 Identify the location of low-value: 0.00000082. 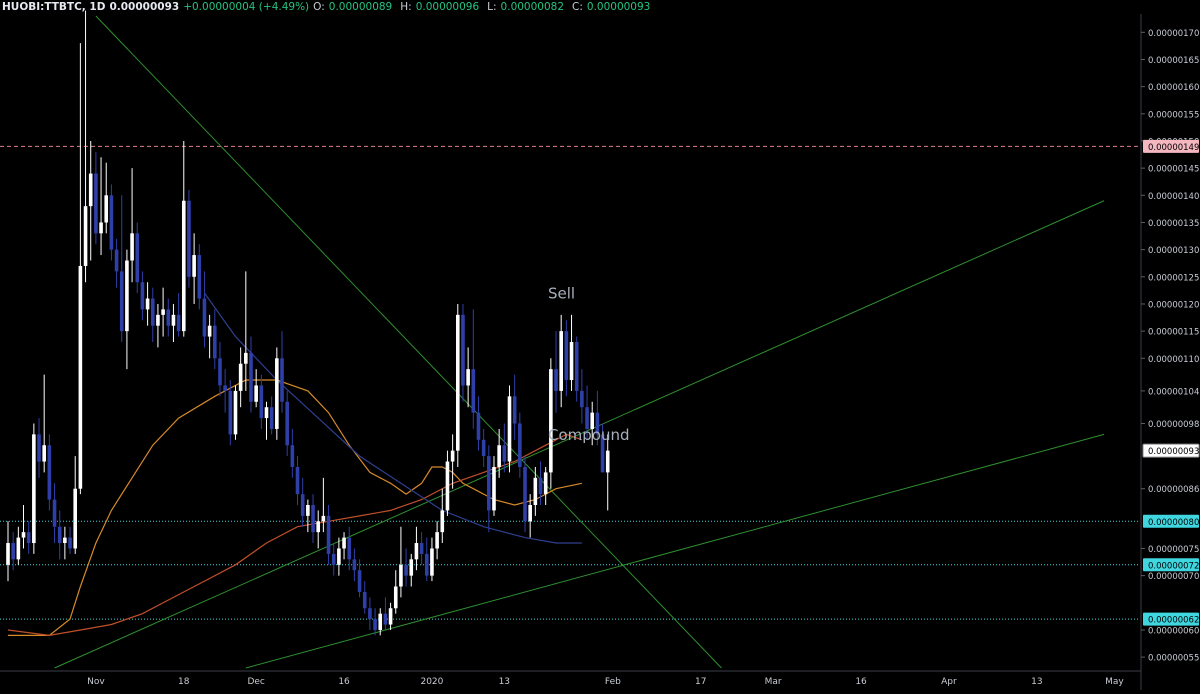
(532, 7).